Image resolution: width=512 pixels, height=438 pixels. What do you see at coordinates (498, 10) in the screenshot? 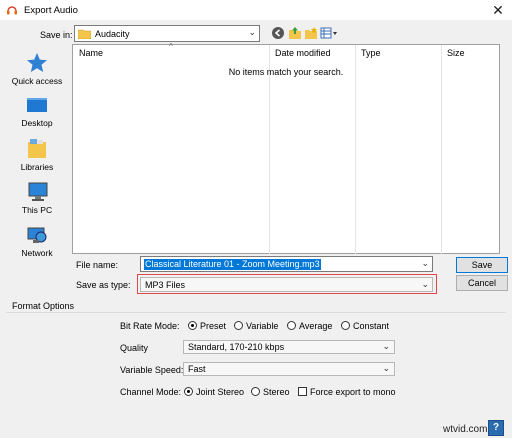
I see `close-icon: ✕` at bounding box center [498, 10].